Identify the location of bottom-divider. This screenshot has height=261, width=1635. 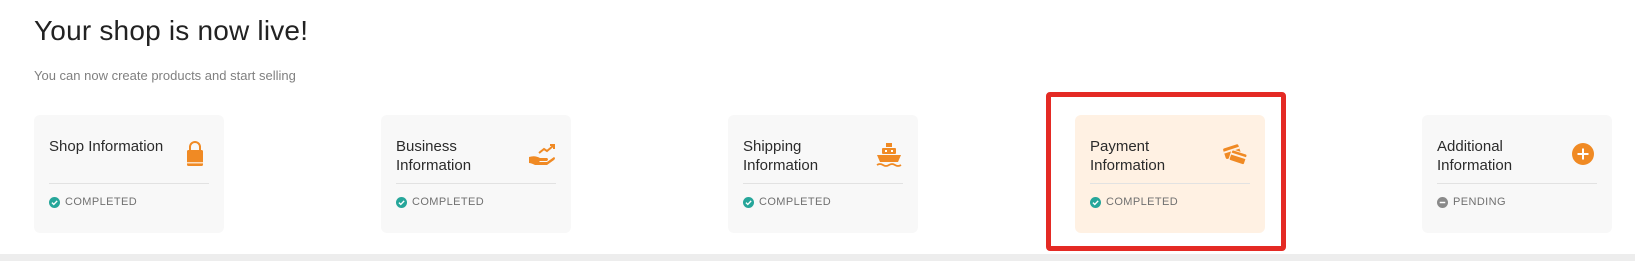
(817, 257).